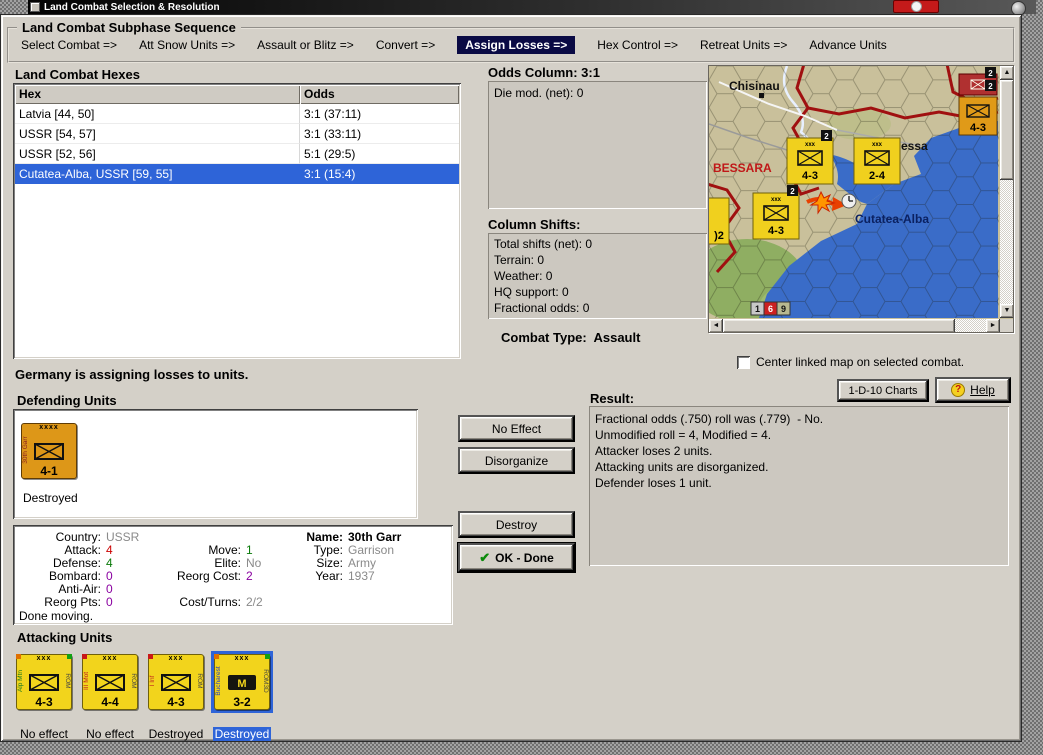 Image resolution: width=1043 pixels, height=755 pixels. What do you see at coordinates (539, 93) in the screenshot?
I see `die-mod-line: Die mod. (net): 0` at bounding box center [539, 93].